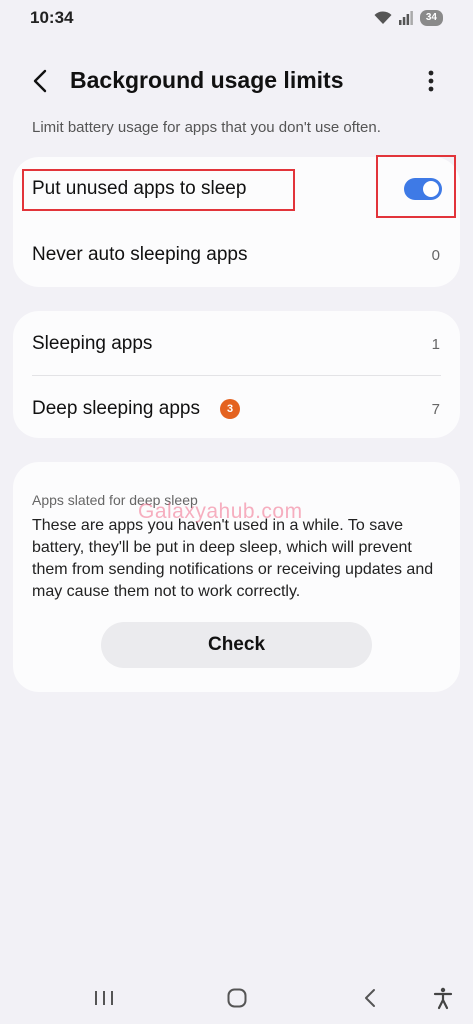 The width and height of the screenshot is (473, 1024). I want to click on signal-icon, so click(405, 18).